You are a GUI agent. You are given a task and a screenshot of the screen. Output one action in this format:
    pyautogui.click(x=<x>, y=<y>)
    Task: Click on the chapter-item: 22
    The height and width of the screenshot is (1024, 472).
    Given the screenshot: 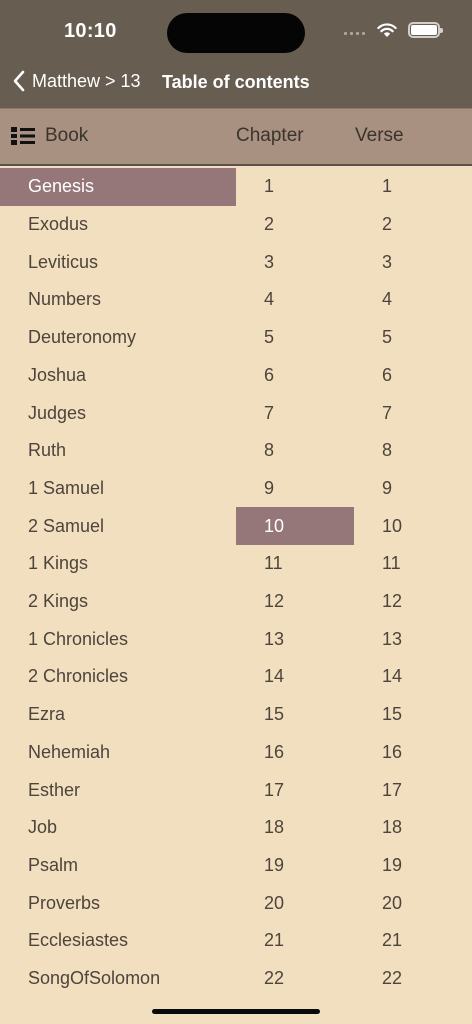 What is the action you would take?
    pyautogui.click(x=295, y=979)
    